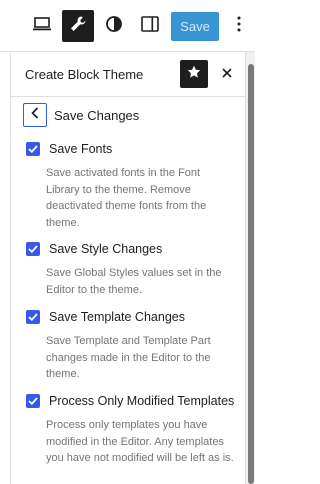 This screenshot has height=484, width=320. What do you see at coordinates (251, 274) in the screenshot?
I see `scrollbar-thumb` at bounding box center [251, 274].